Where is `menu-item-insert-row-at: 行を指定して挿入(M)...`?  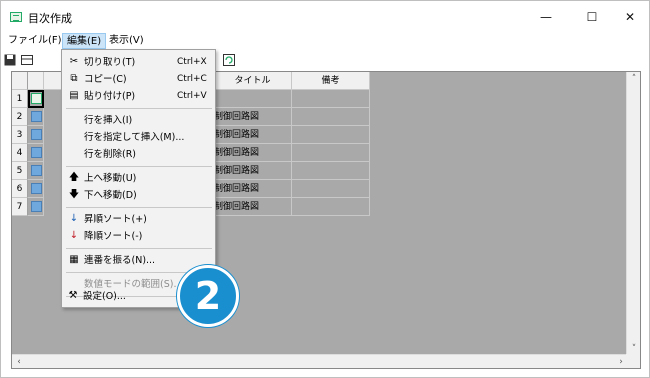 menu-item-insert-row-at: 行を指定して挿入(M)... is located at coordinates (139, 137).